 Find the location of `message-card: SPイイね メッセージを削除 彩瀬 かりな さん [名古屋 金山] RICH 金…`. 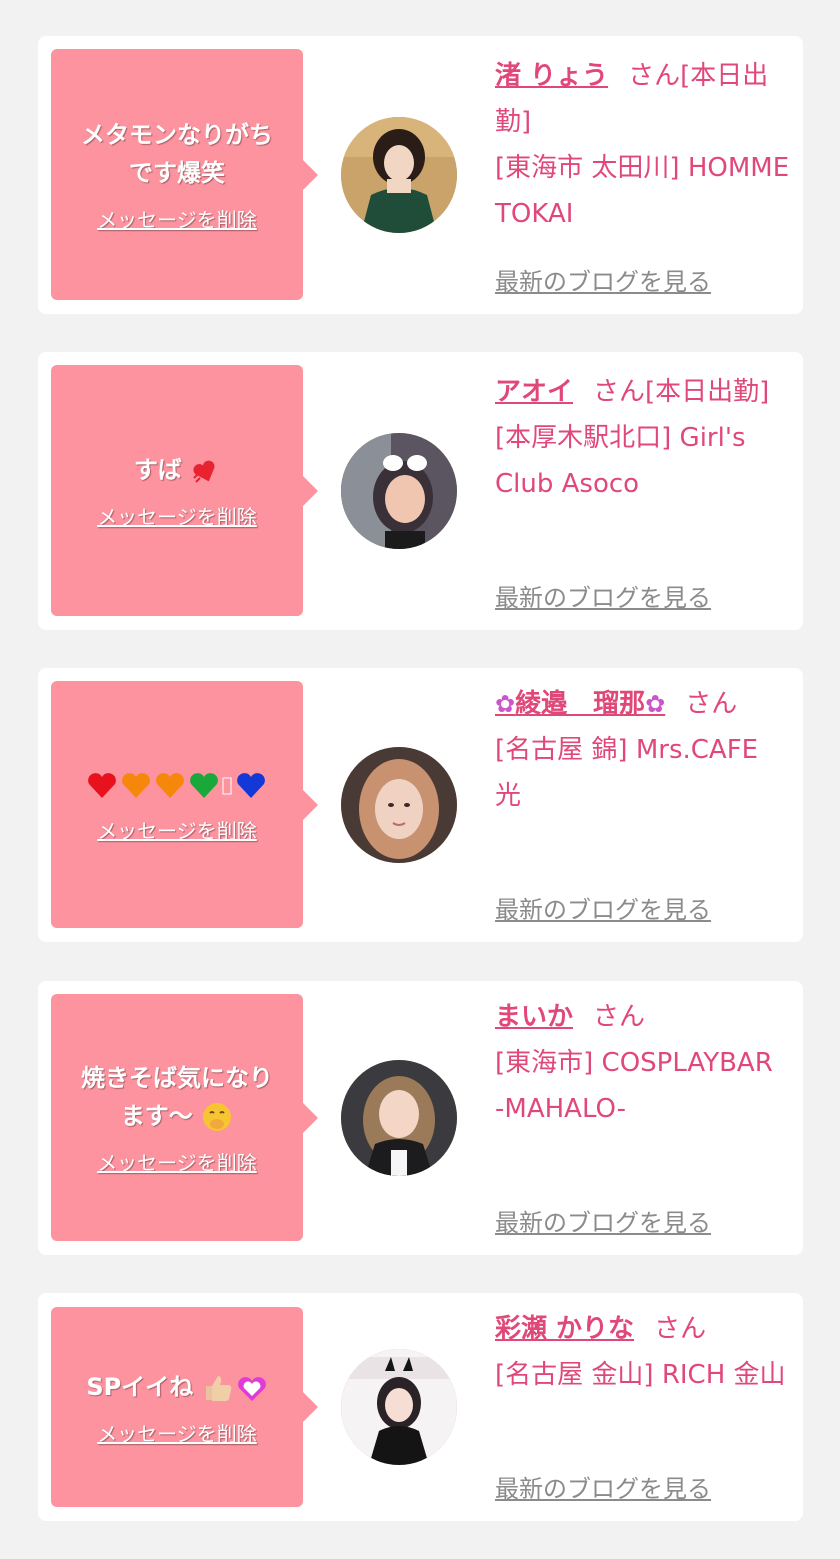

message-card: SPイイね メッセージを削除 彩瀬 かりな さん [名古屋 金山] RICH 金… is located at coordinates (420, 1407).